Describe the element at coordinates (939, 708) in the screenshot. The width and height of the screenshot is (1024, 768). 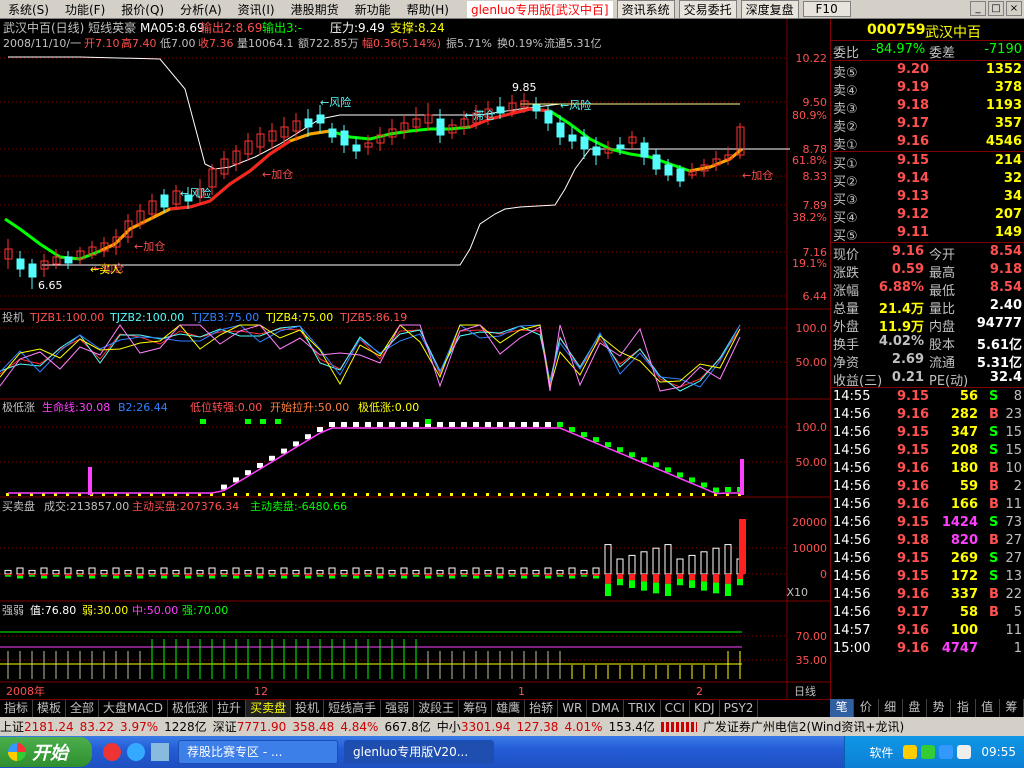
I see `quote-tab: 势` at that location.